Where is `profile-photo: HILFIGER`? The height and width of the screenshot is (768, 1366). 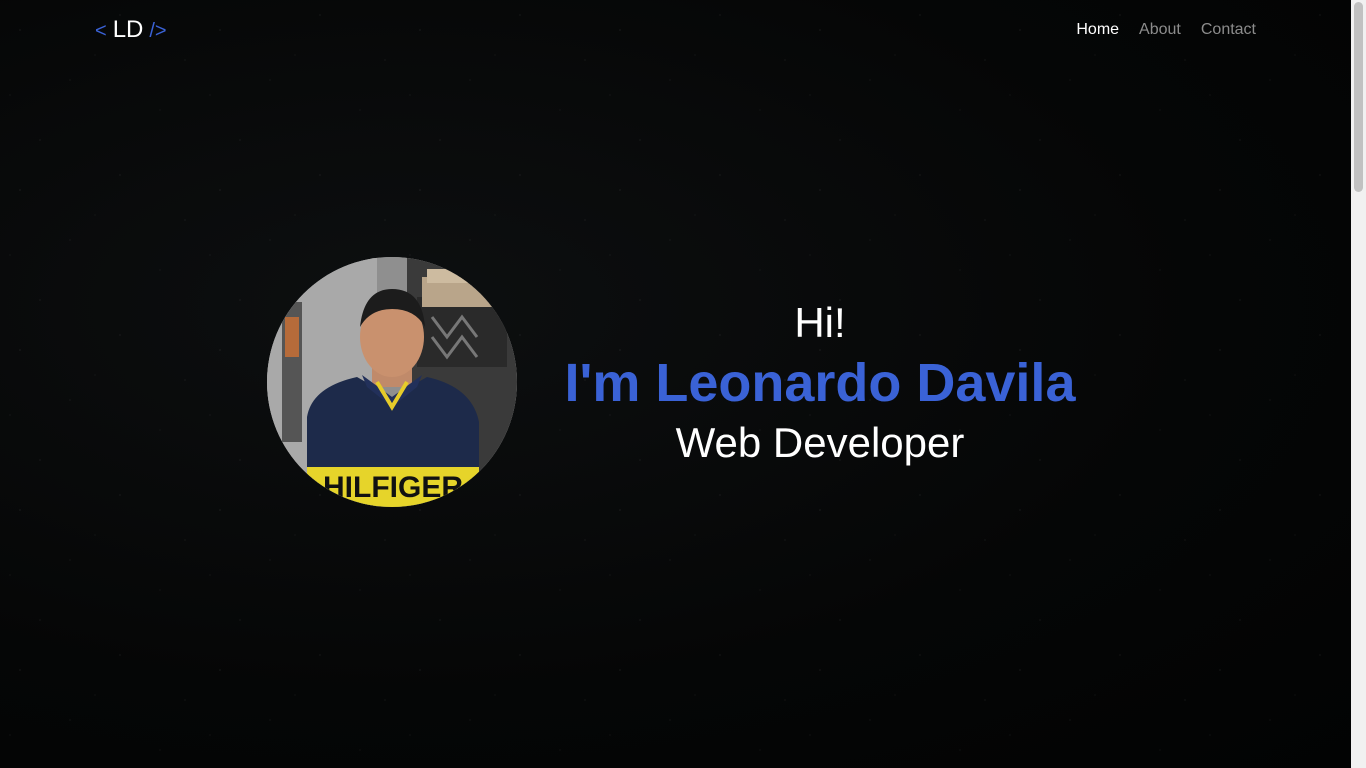
profile-photo: HILFIGER is located at coordinates (392, 382).